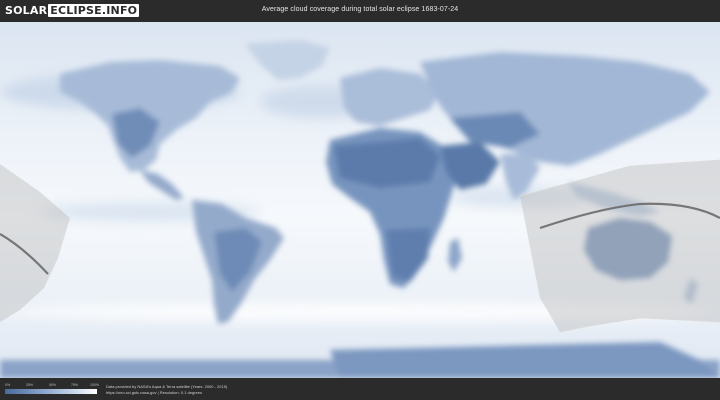  What do you see at coordinates (51, 391) in the screenshot?
I see `cloud-coverage-scale-bar` at bounding box center [51, 391].